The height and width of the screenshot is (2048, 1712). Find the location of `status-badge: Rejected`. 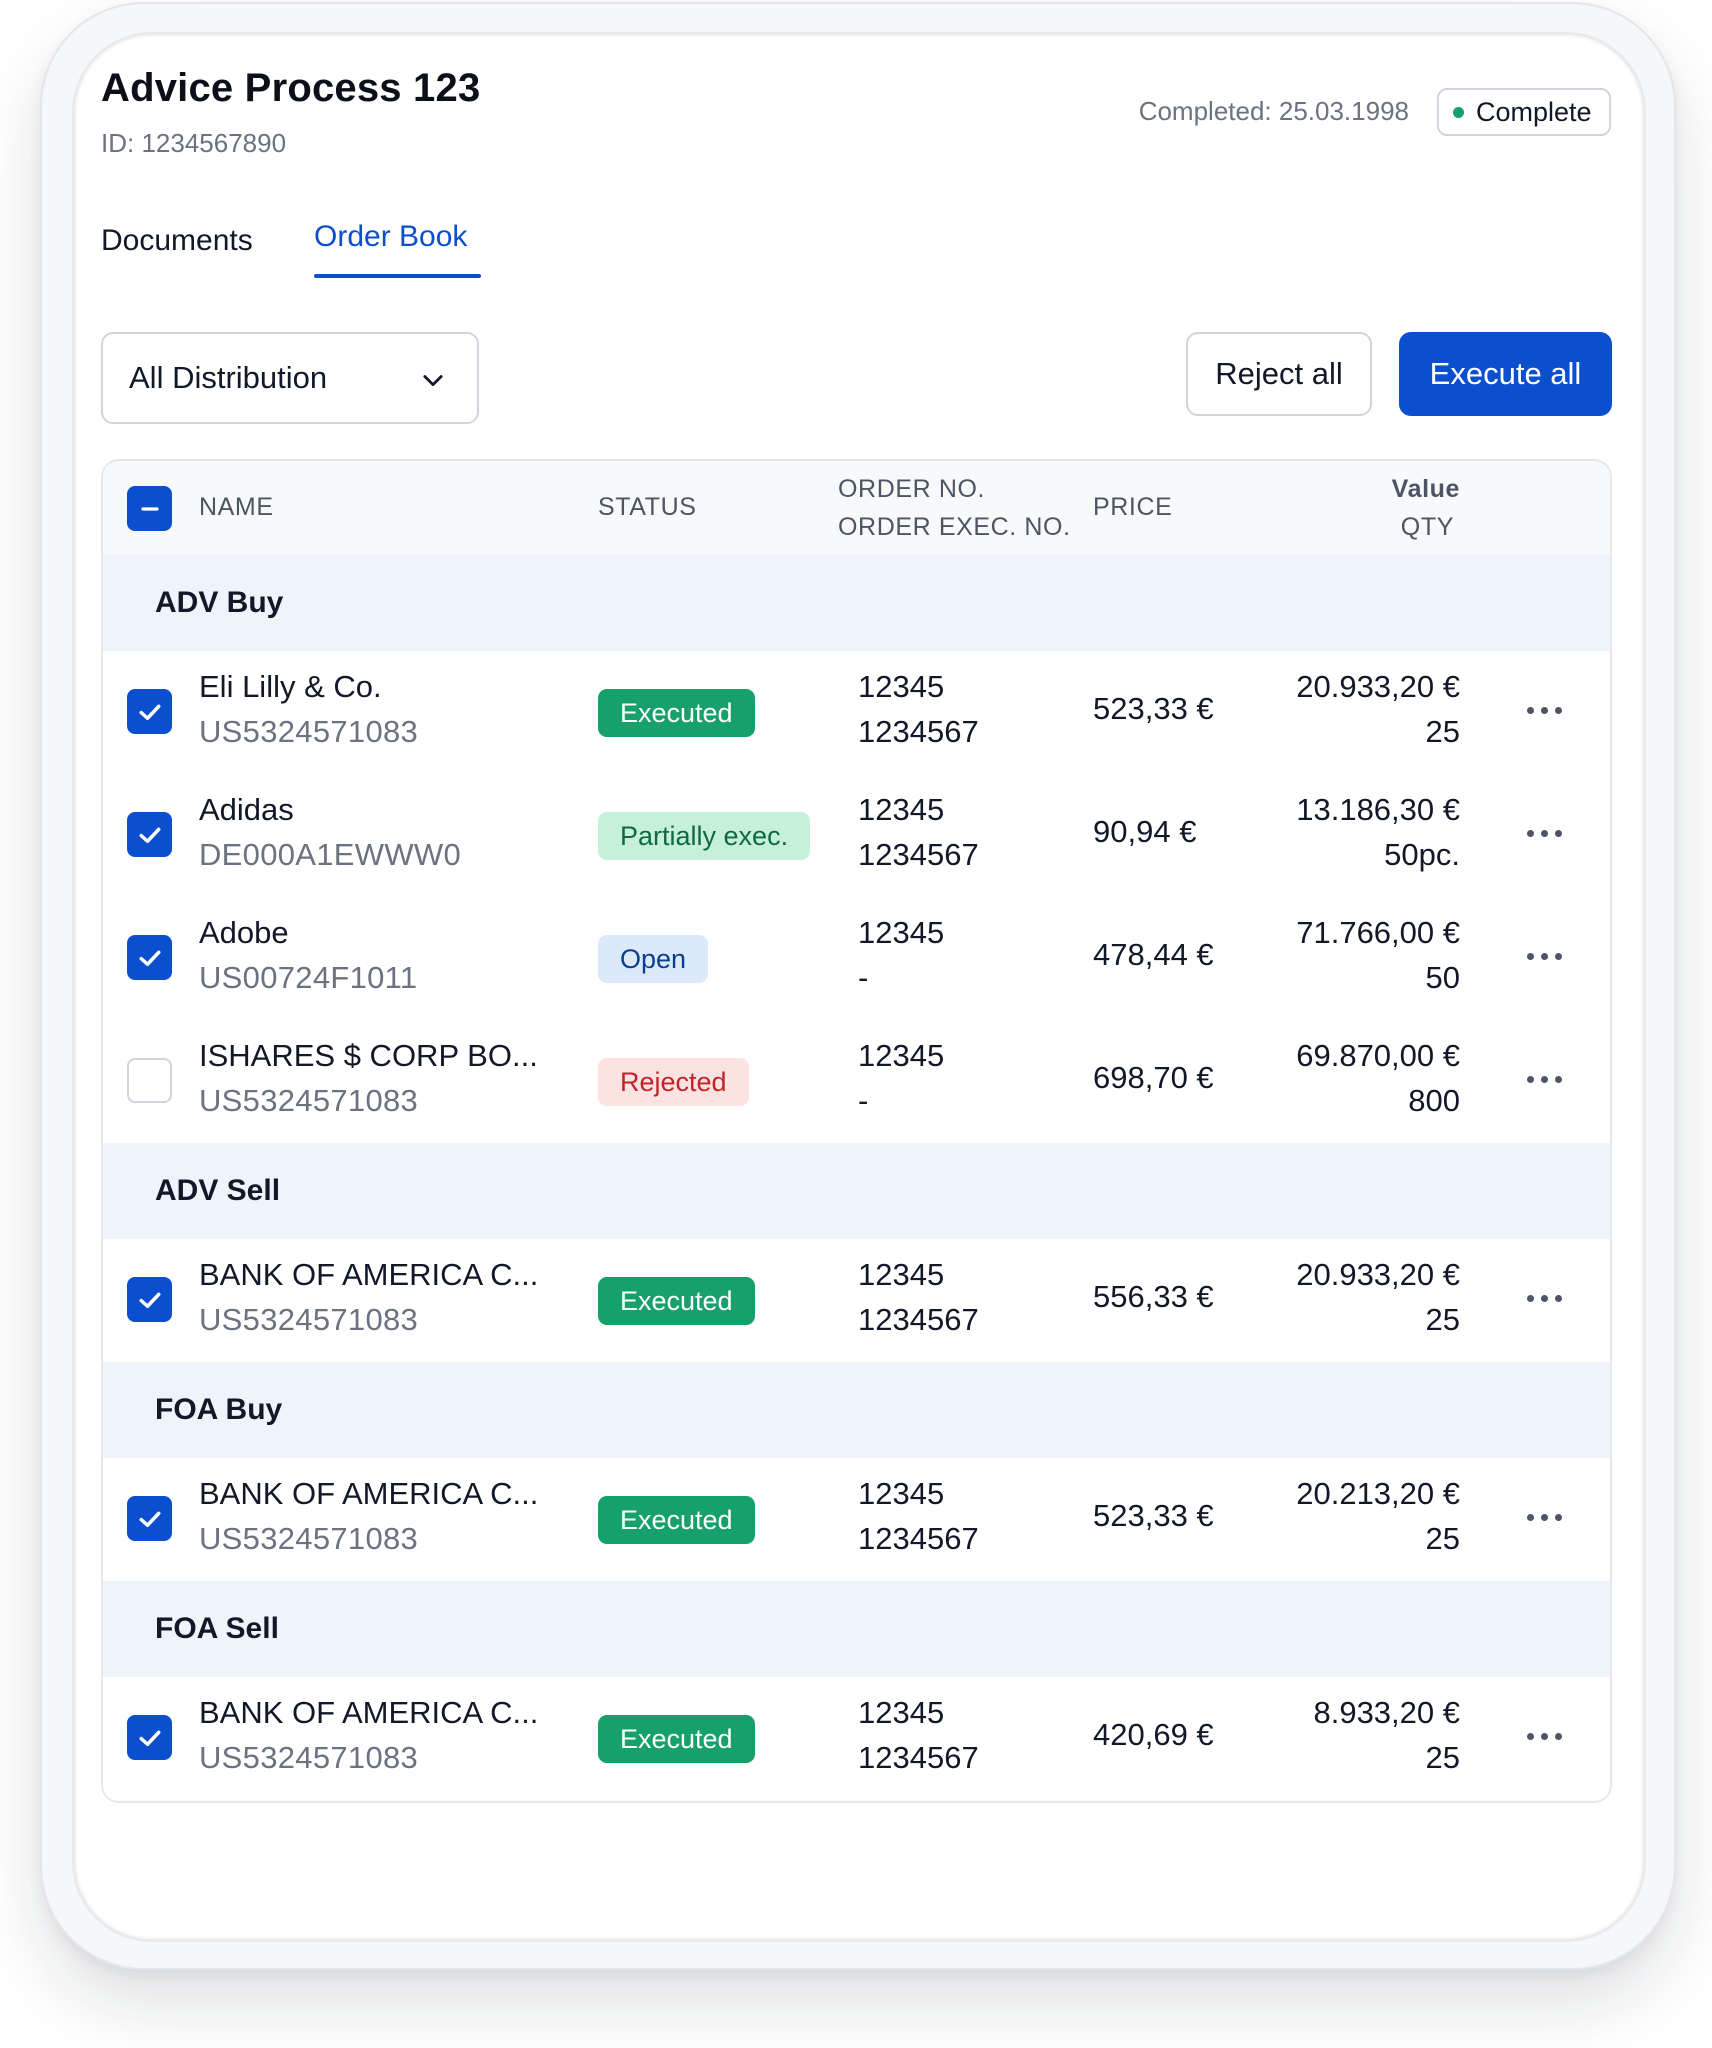

status-badge: Rejected is located at coordinates (673, 1082).